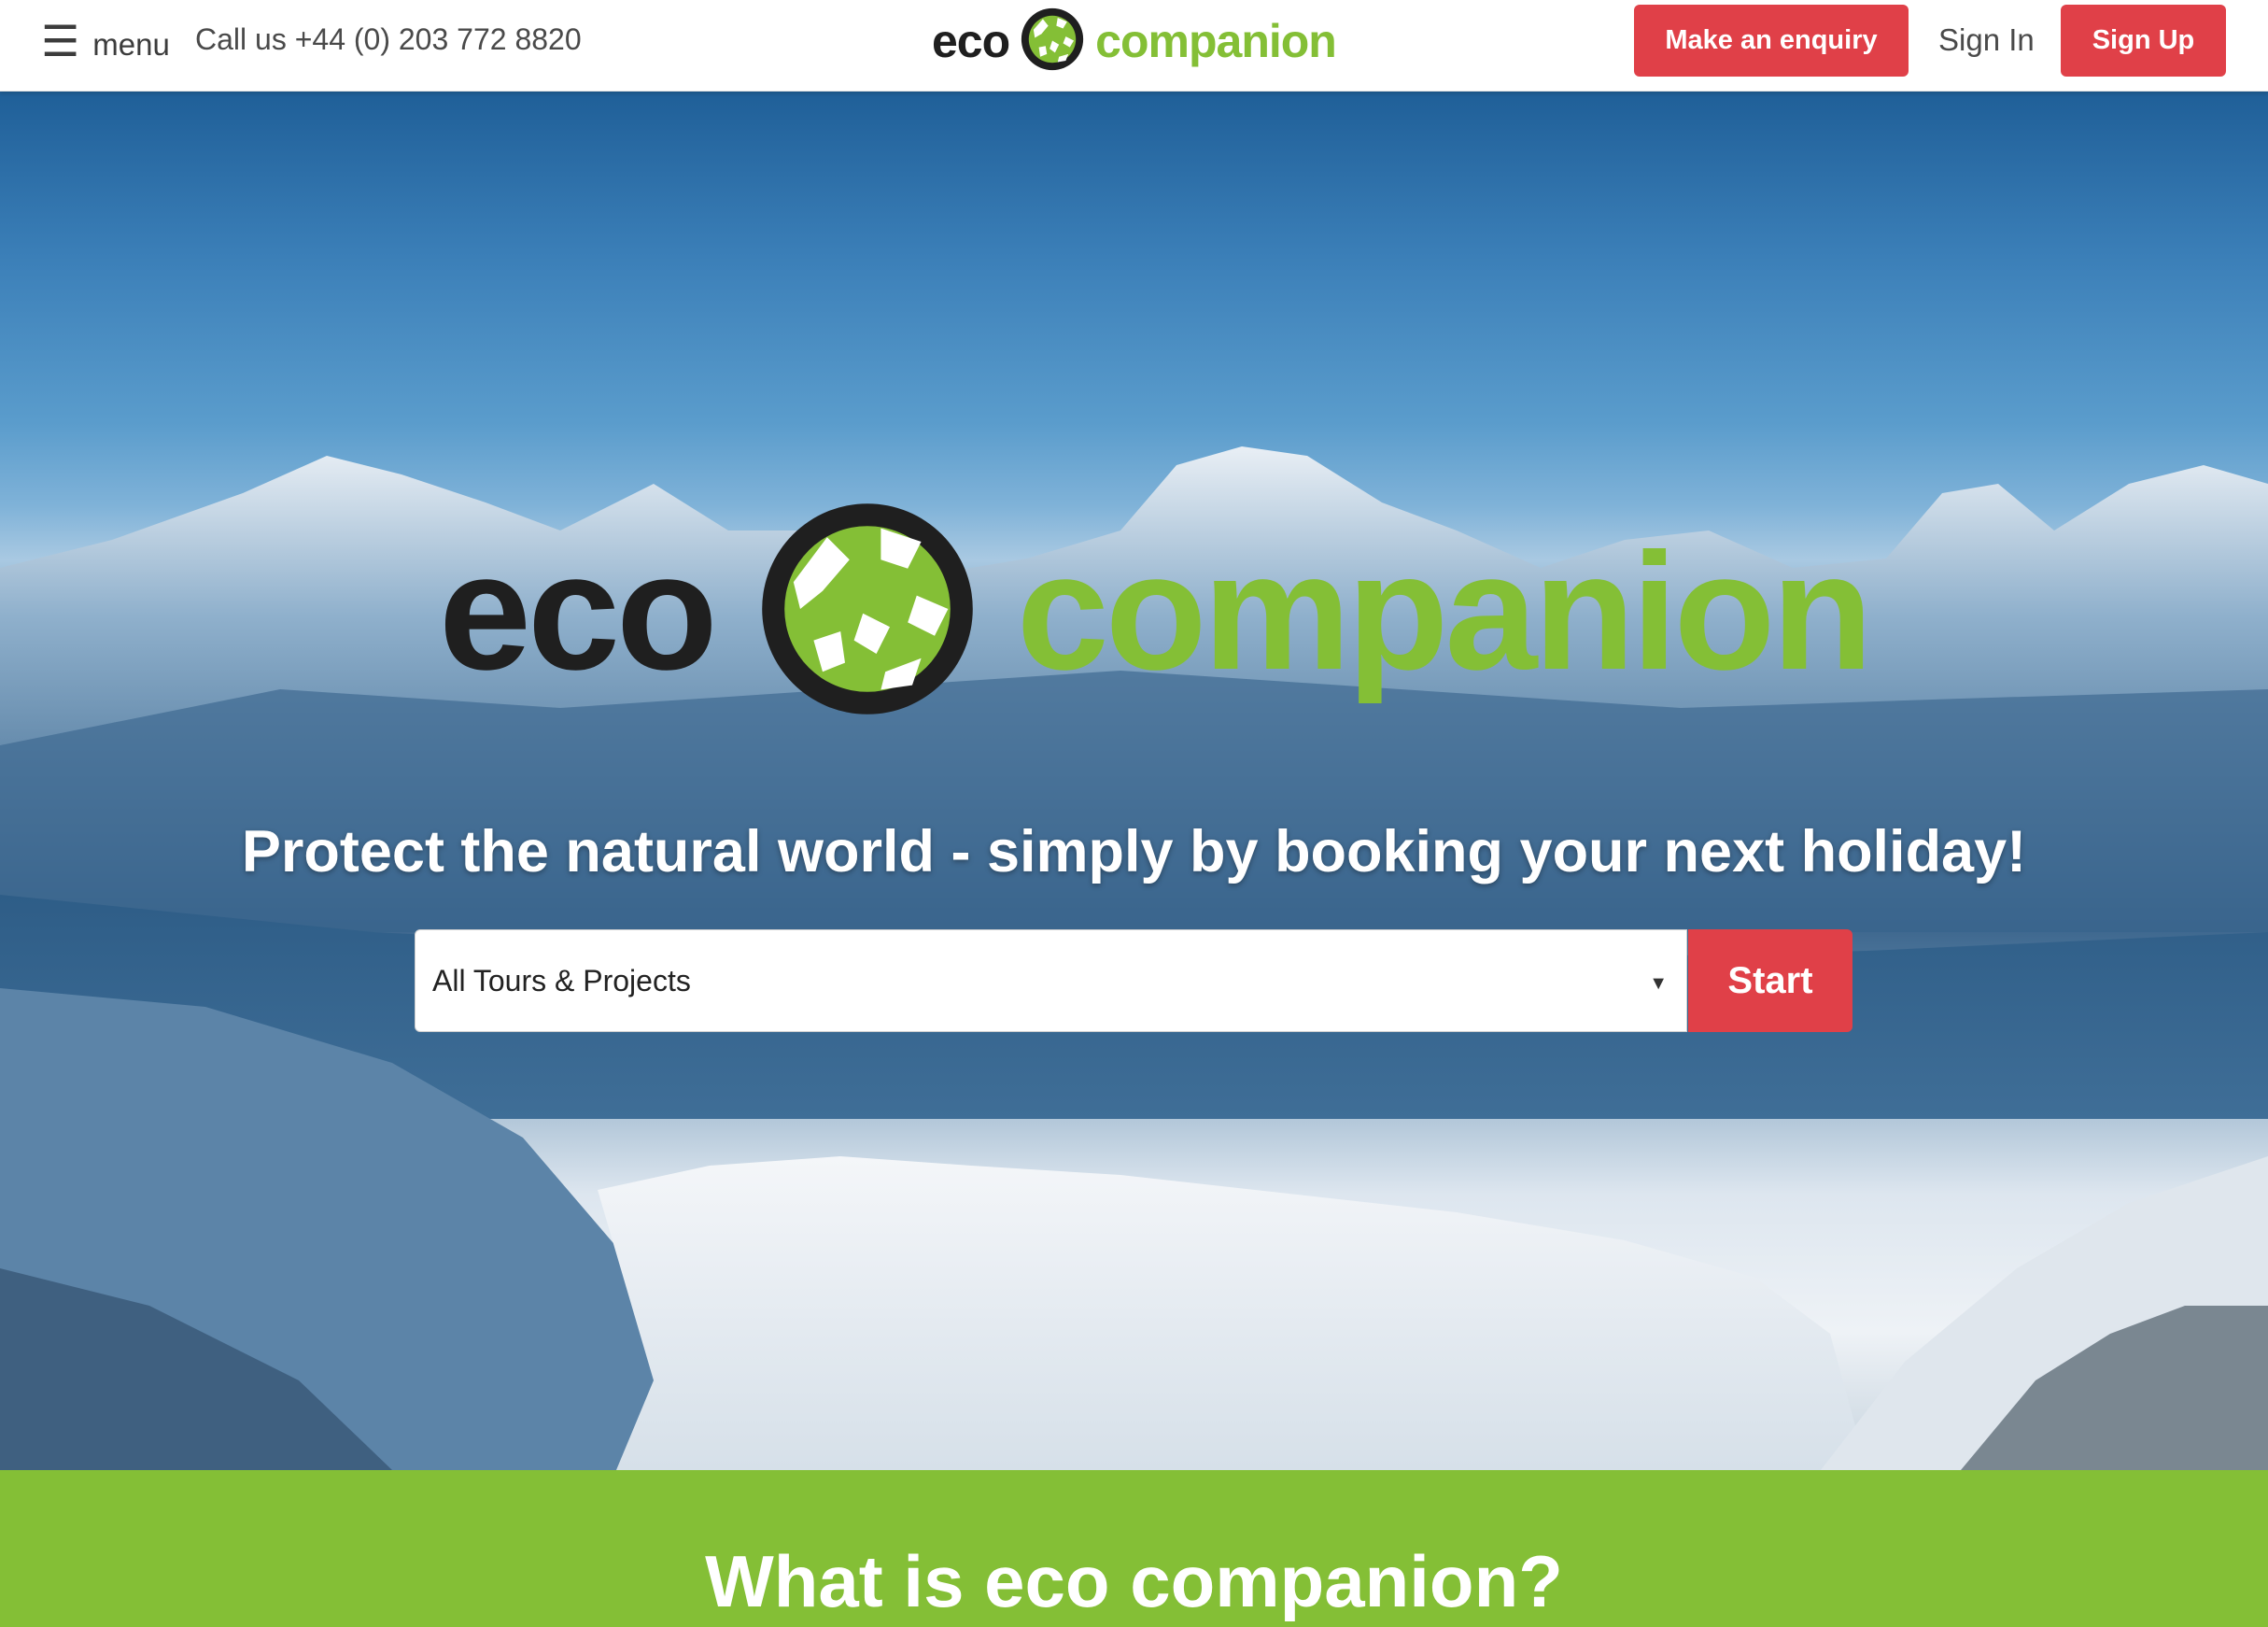  What do you see at coordinates (388, 40) in the screenshot?
I see `phone-number: Call us +44 (0) 203 772 8820` at bounding box center [388, 40].